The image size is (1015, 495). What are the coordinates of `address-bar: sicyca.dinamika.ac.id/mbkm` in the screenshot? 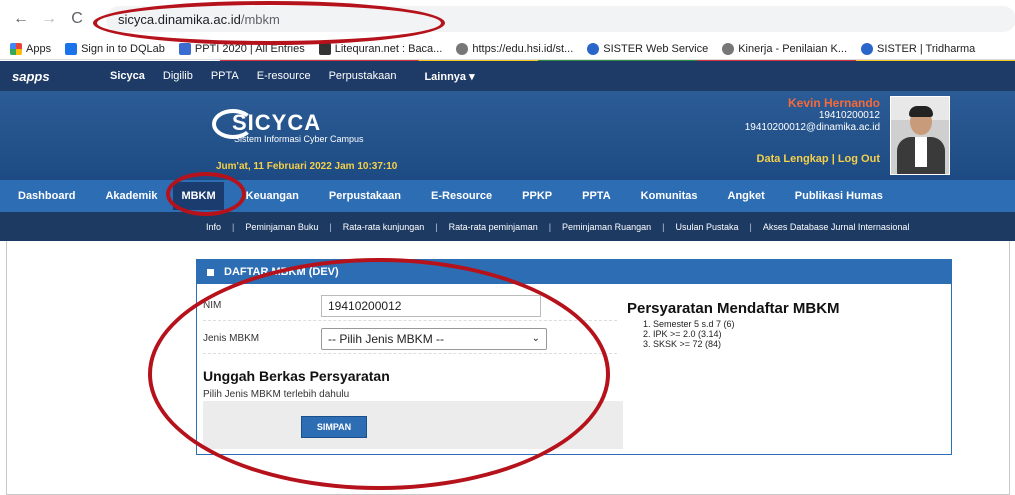 It's located at (560, 19).